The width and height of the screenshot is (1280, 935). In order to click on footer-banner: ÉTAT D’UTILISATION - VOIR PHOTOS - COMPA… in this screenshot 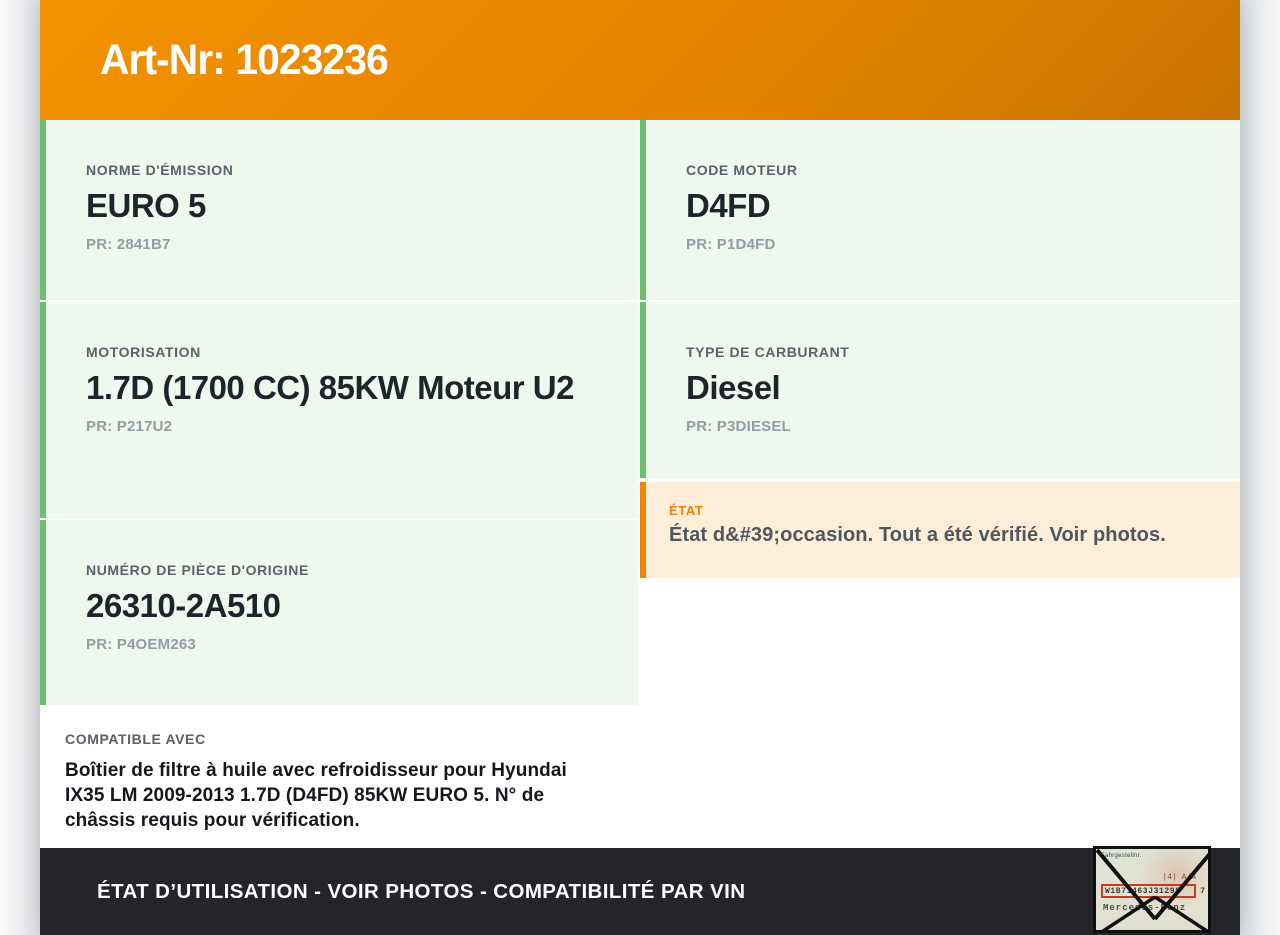, I will do `click(640, 891)`.